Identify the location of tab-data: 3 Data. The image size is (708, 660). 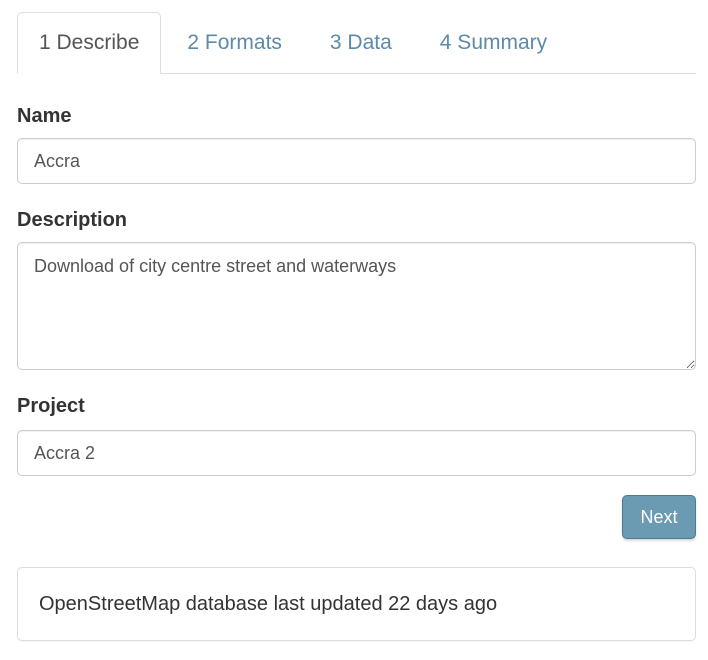
(361, 42).